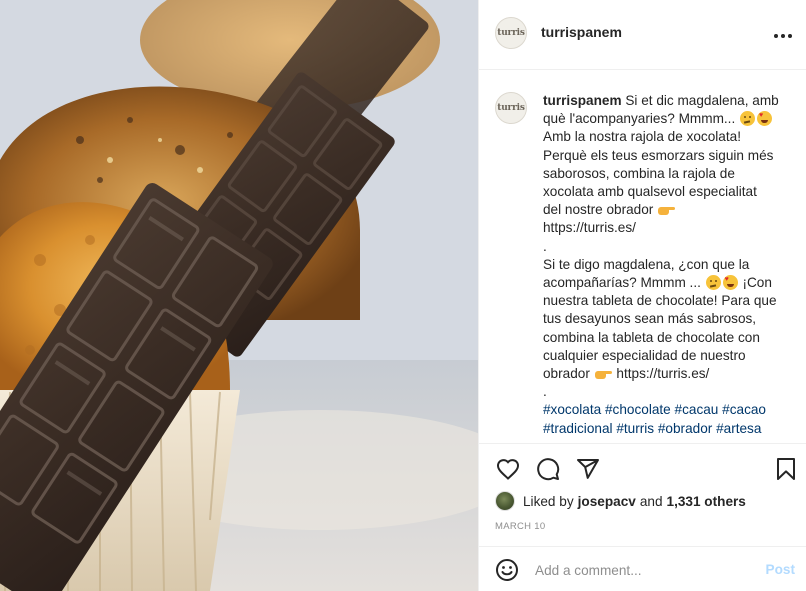  What do you see at coordinates (607, 501) in the screenshot?
I see `liker-username: josepacv` at bounding box center [607, 501].